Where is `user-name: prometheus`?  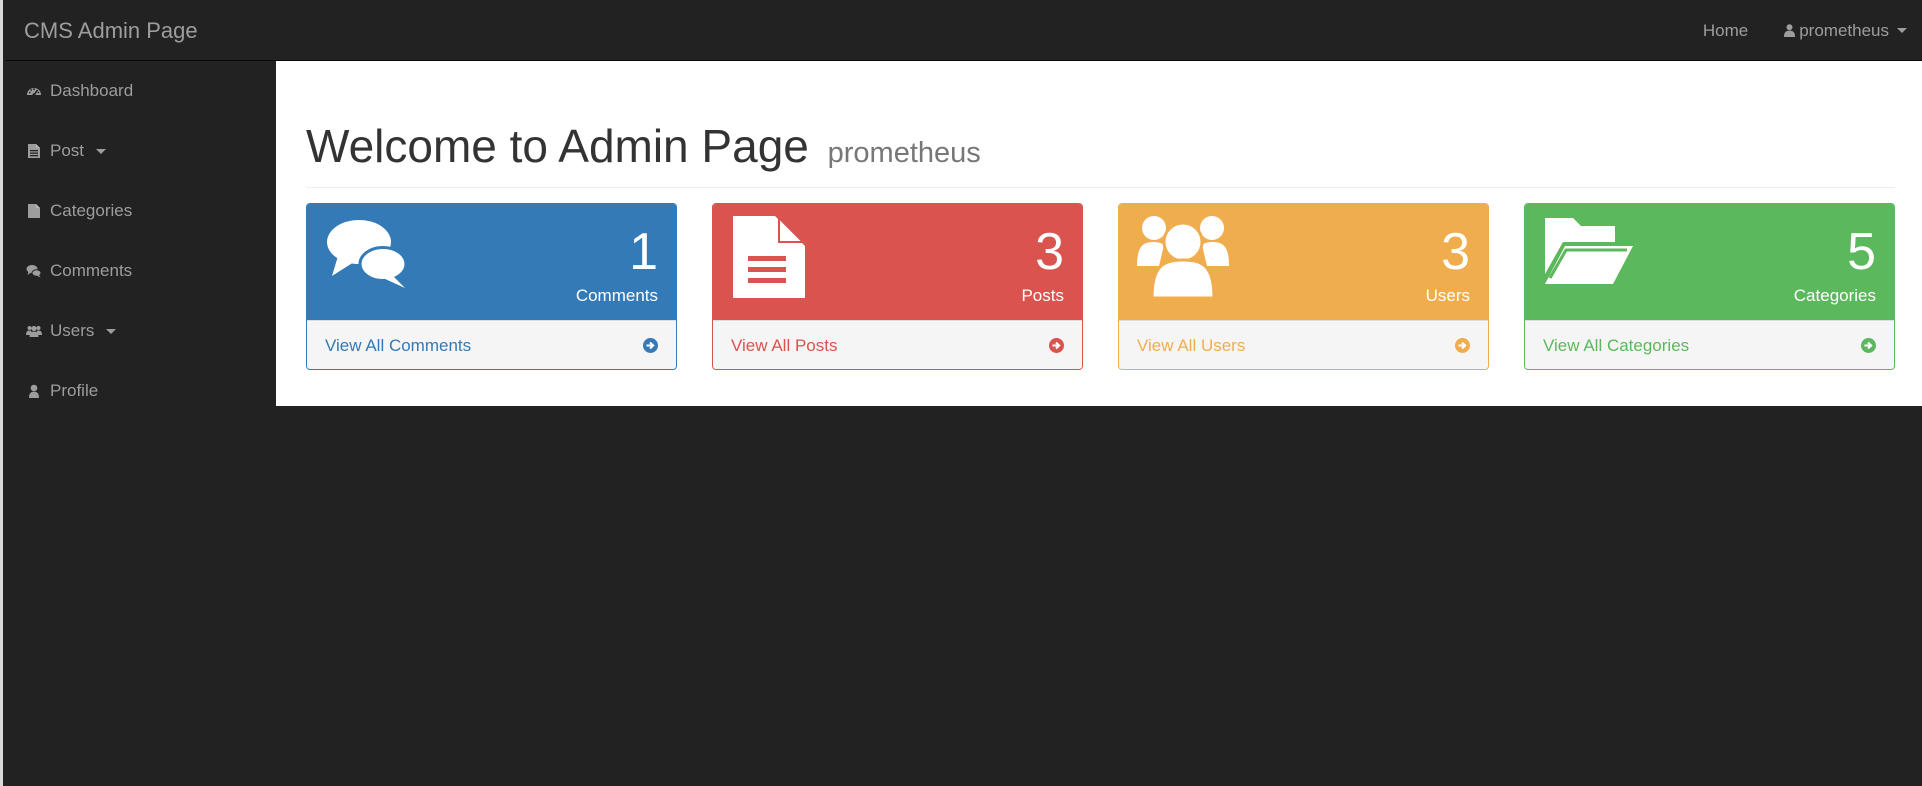
user-name: prometheus is located at coordinates (1844, 30).